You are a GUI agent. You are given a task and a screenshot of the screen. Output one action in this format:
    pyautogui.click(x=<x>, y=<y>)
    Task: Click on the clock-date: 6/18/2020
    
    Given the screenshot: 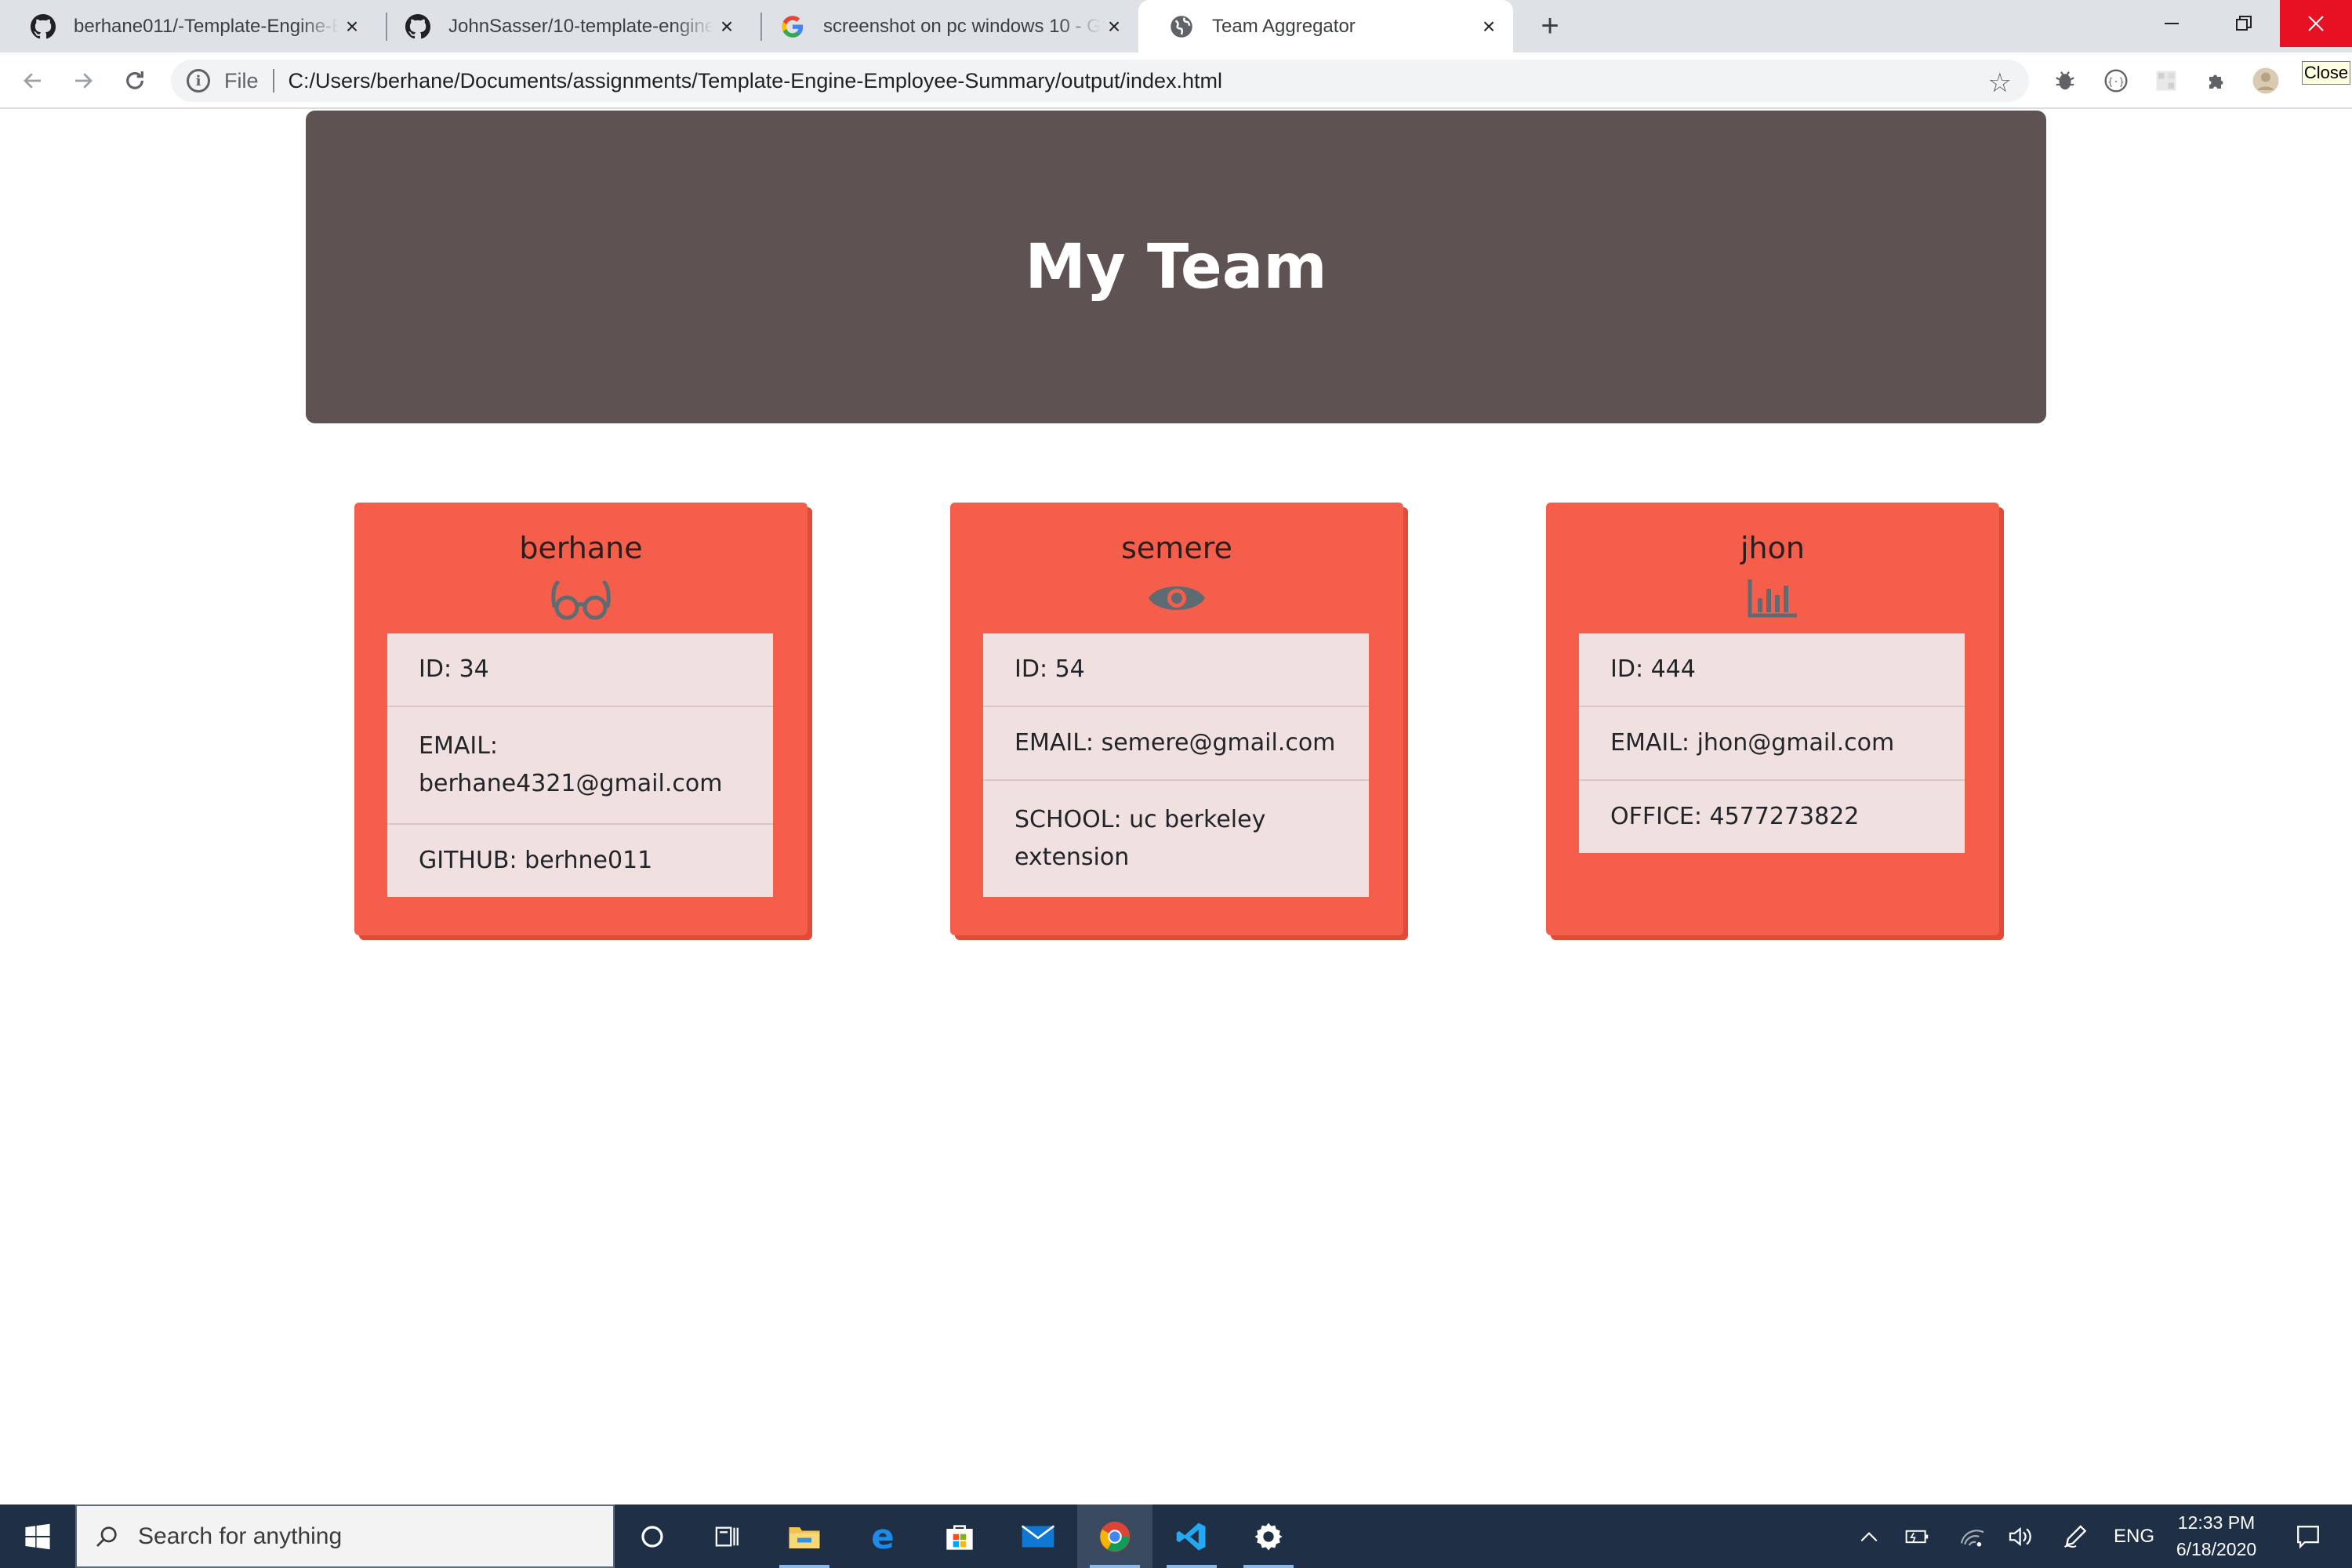 What is the action you would take?
    pyautogui.click(x=2216, y=1549)
    